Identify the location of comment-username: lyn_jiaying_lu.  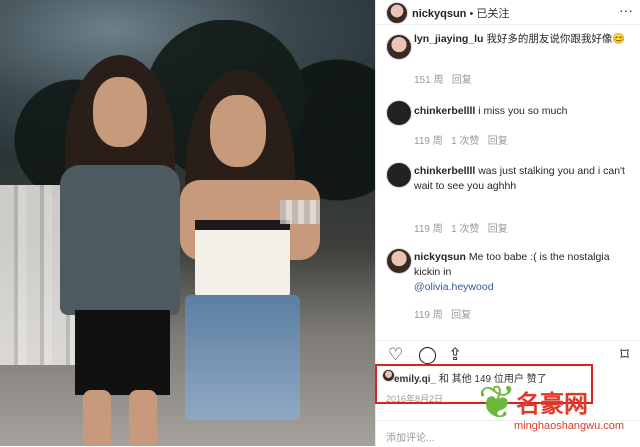
(448, 39).